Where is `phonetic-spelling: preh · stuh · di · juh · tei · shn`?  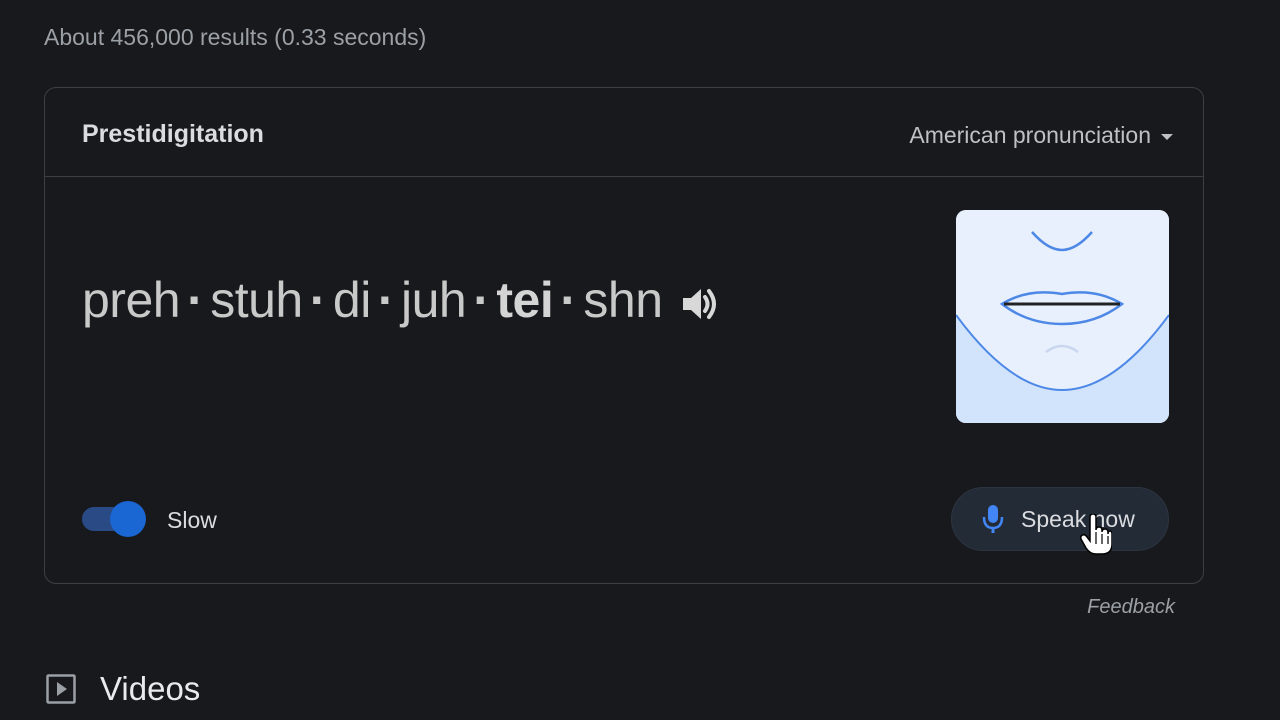 phonetic-spelling: preh · stuh · di · juh · tei · shn is located at coordinates (401, 300).